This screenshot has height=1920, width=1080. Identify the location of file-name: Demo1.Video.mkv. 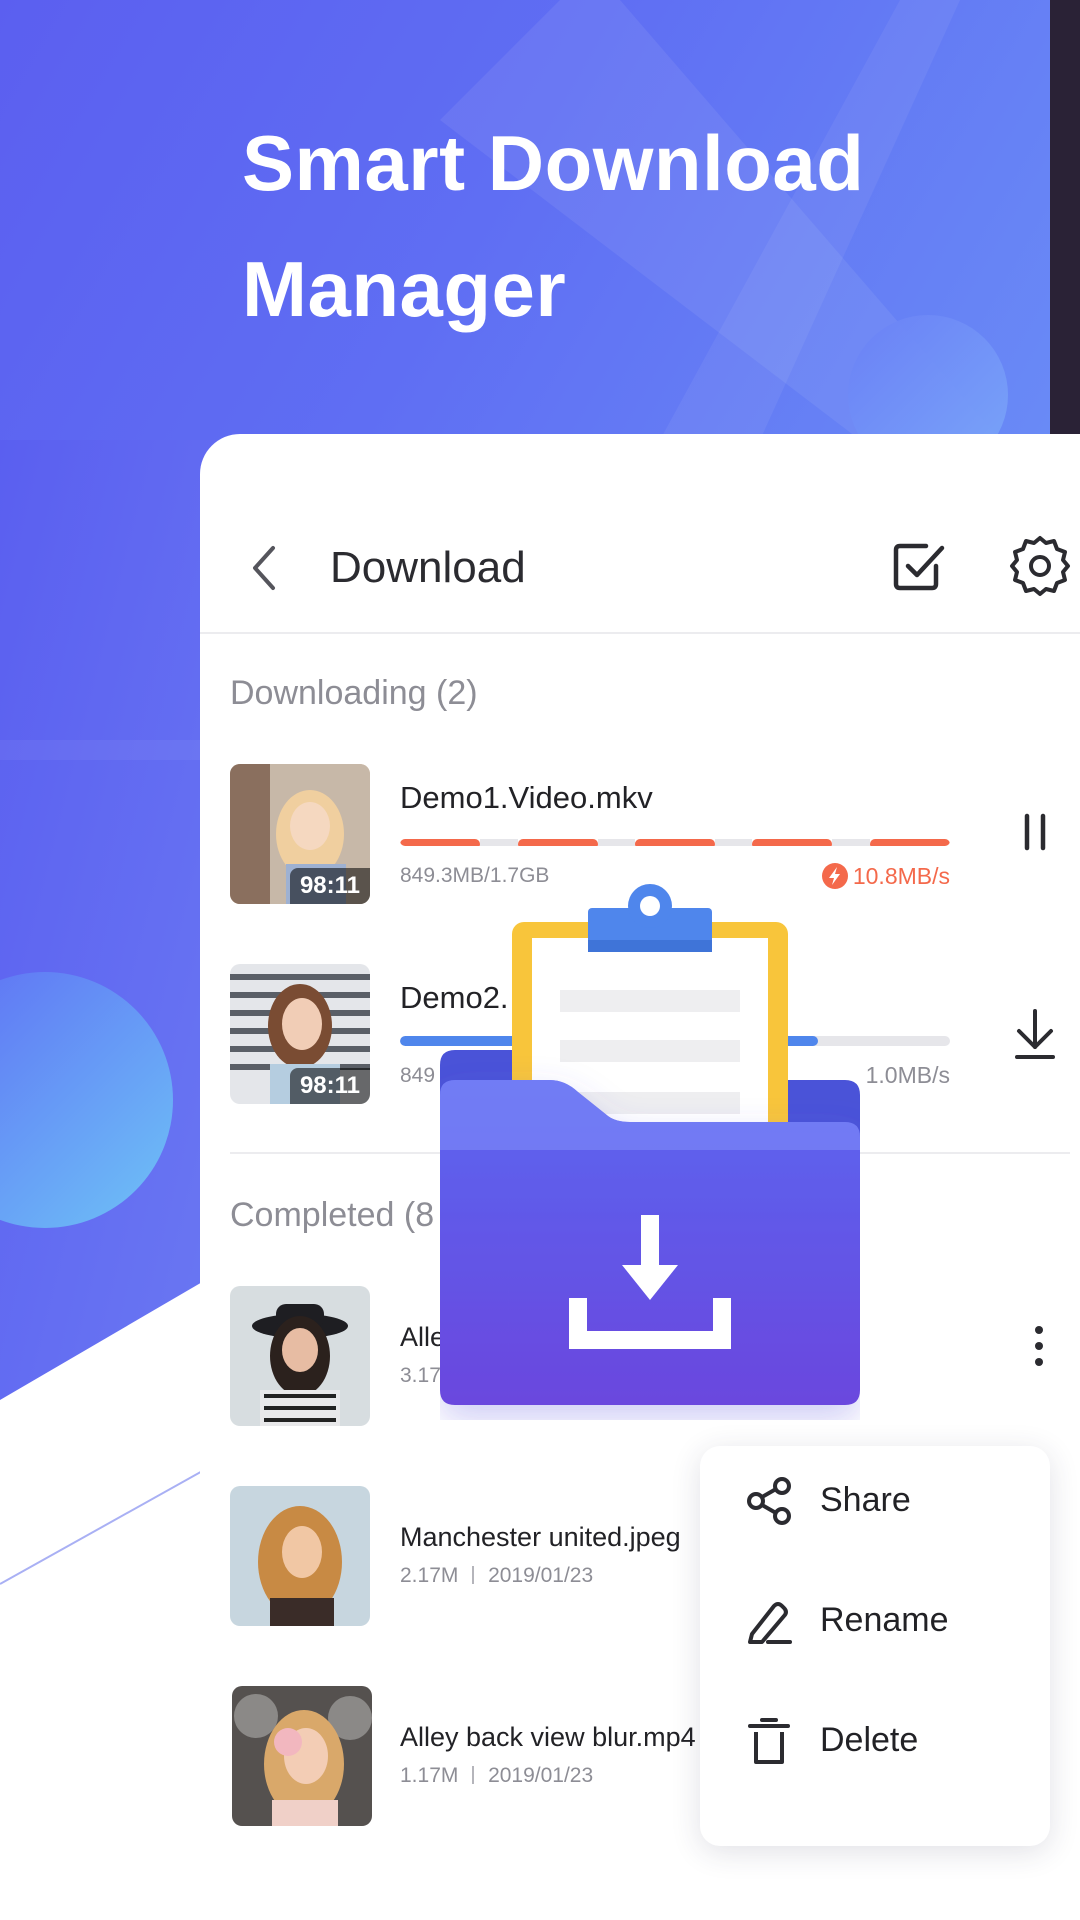
(526, 797).